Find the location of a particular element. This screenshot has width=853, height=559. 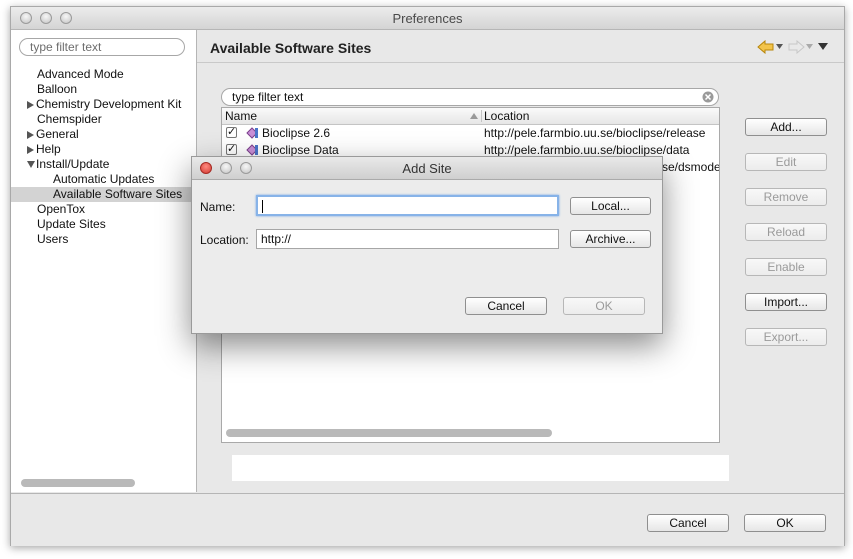

preferences-ok-button: OK is located at coordinates (785, 523).